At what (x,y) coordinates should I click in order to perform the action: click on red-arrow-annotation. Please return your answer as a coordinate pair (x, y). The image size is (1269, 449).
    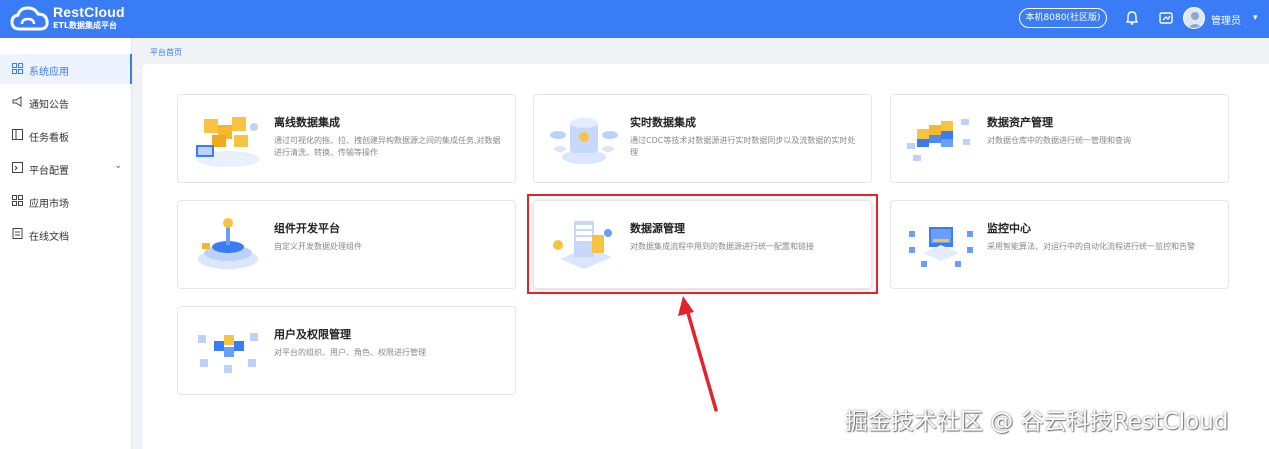
    Looking at the image, I should click on (698, 354).